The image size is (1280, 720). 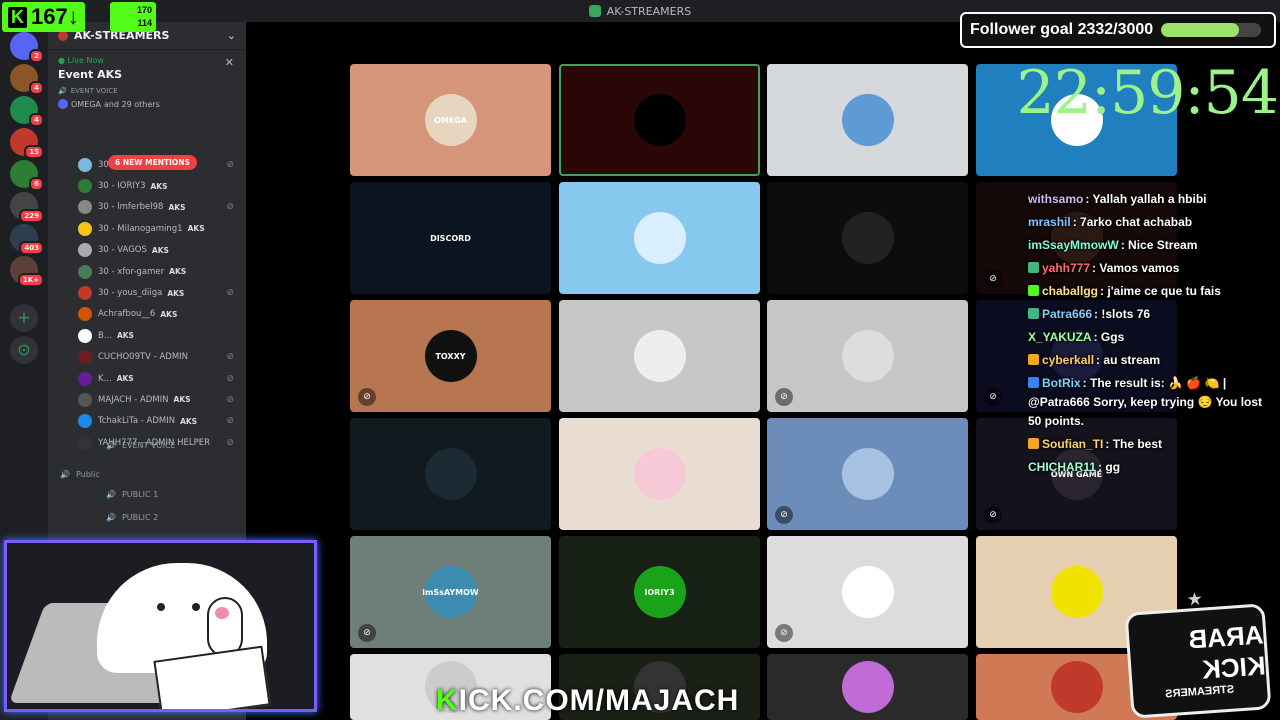 I want to click on follower-goal-fill, so click(x=1200, y=30).